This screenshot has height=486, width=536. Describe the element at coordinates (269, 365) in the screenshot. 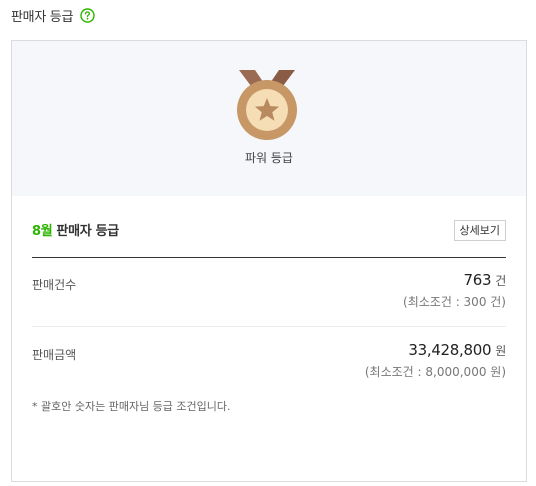

I see `stat-row-sales-amount: 판매금액 33,428,800 원 (최소조건 : 8,000,000 원)` at that location.